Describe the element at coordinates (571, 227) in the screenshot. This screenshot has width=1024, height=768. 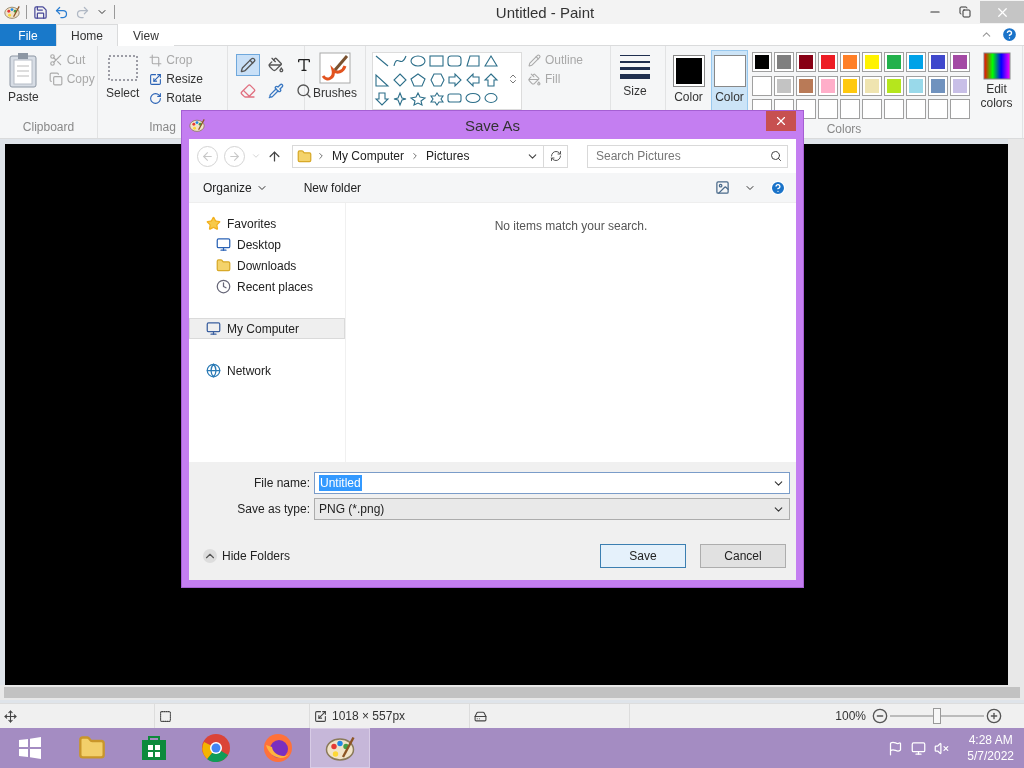
I see `empty-message: No items match your search.` at that location.